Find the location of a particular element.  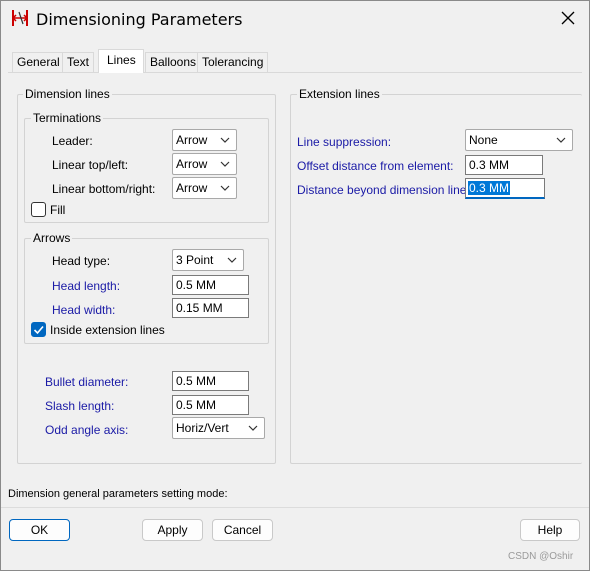

odd-angle-axis-label: Odd angle axis: is located at coordinates (87, 430).